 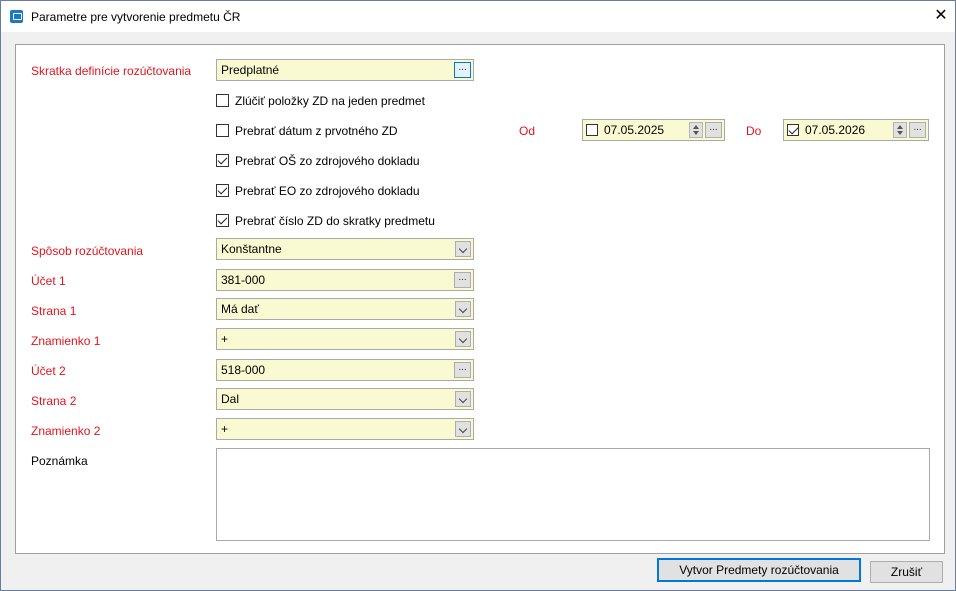 I want to click on strana2-value: Dal, so click(x=230, y=399).